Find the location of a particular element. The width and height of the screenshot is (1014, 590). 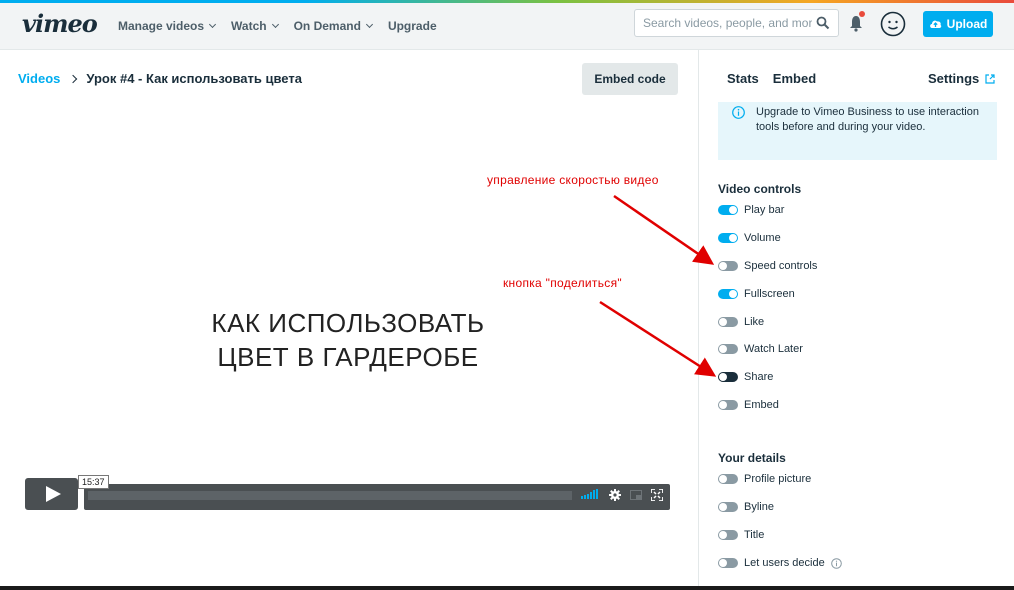

toggle-row-speed-controls: Speed controls is located at coordinates (767, 266).